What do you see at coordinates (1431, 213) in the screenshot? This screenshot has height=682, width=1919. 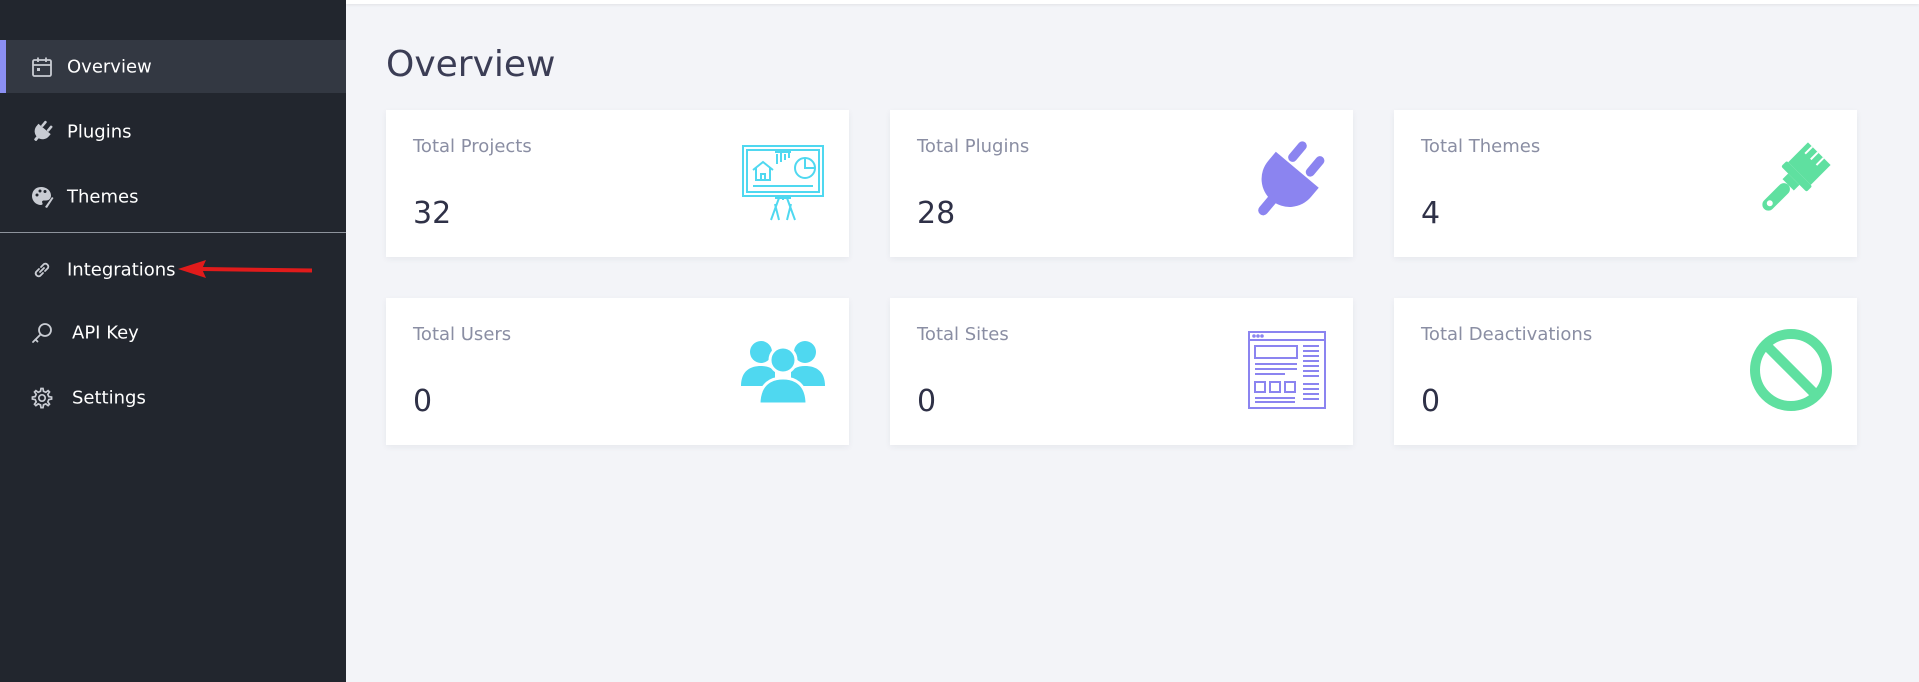 I see `card-value: 4` at bounding box center [1431, 213].